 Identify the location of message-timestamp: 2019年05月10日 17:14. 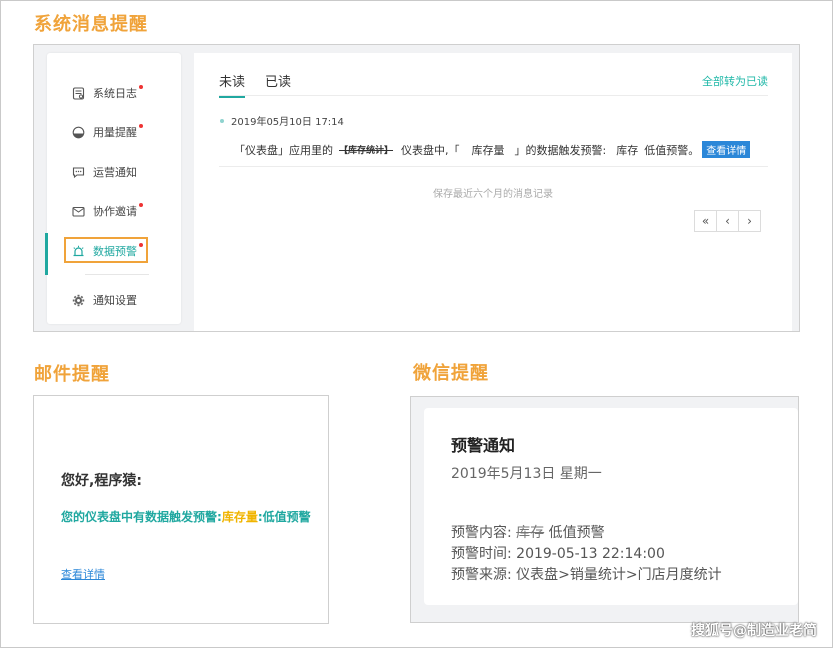
(282, 120).